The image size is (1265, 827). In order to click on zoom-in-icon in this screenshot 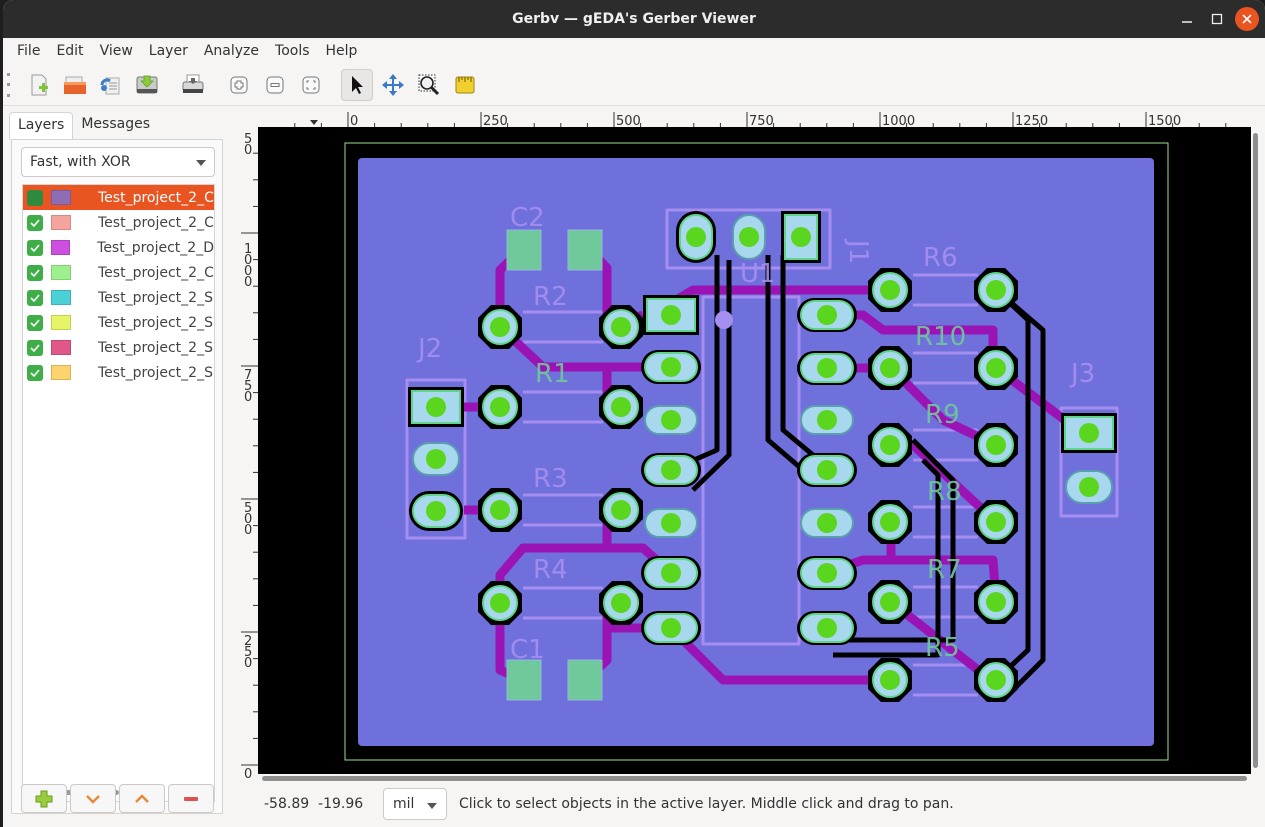, I will do `click(239, 84)`.